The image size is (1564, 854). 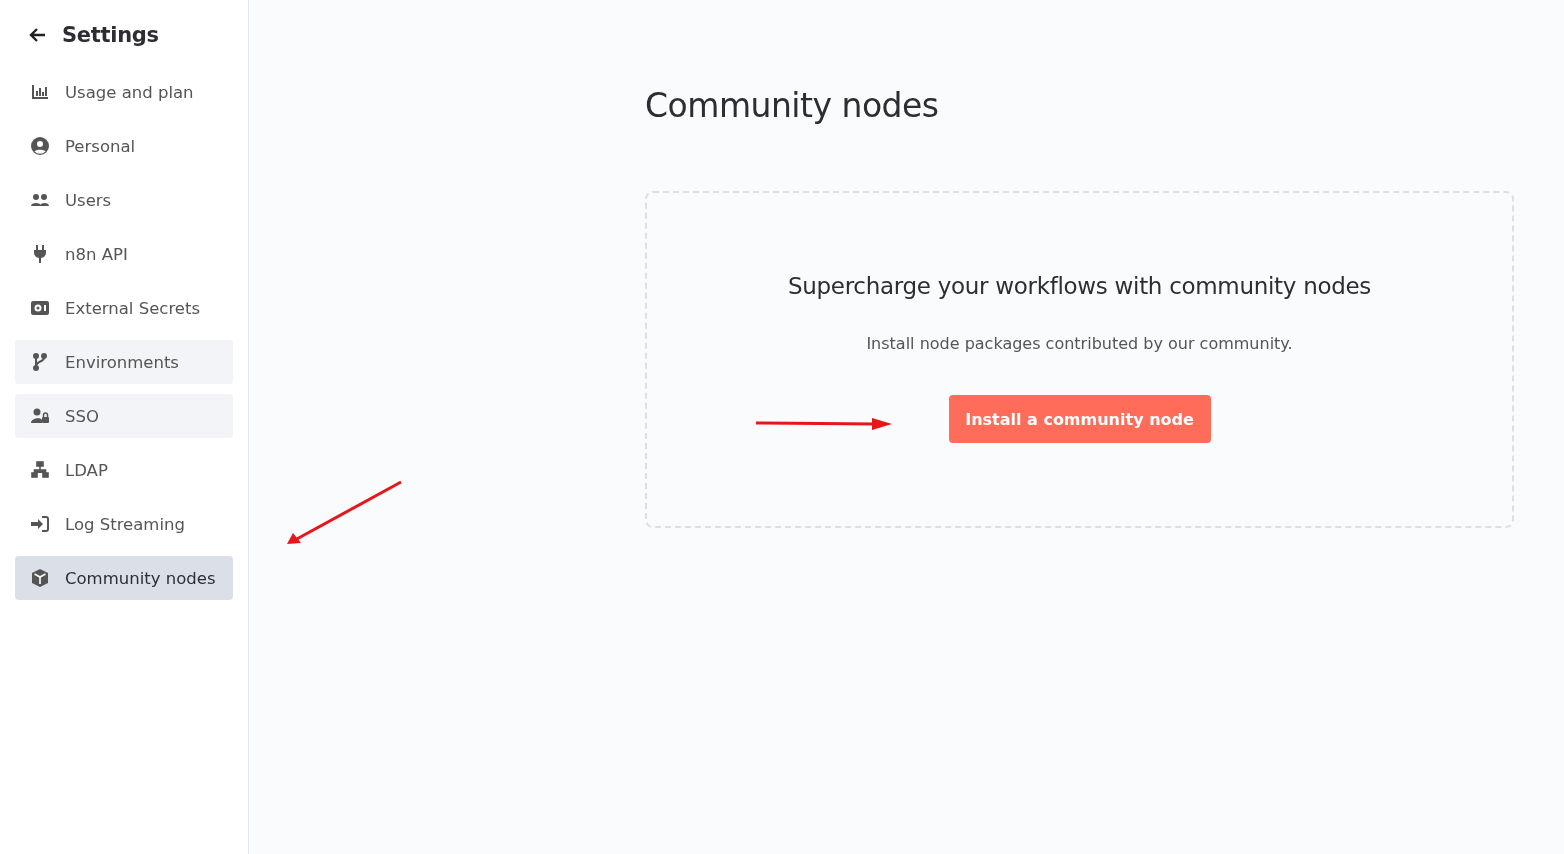 What do you see at coordinates (124, 92) in the screenshot?
I see `sidebar-item: Usage and plan` at bounding box center [124, 92].